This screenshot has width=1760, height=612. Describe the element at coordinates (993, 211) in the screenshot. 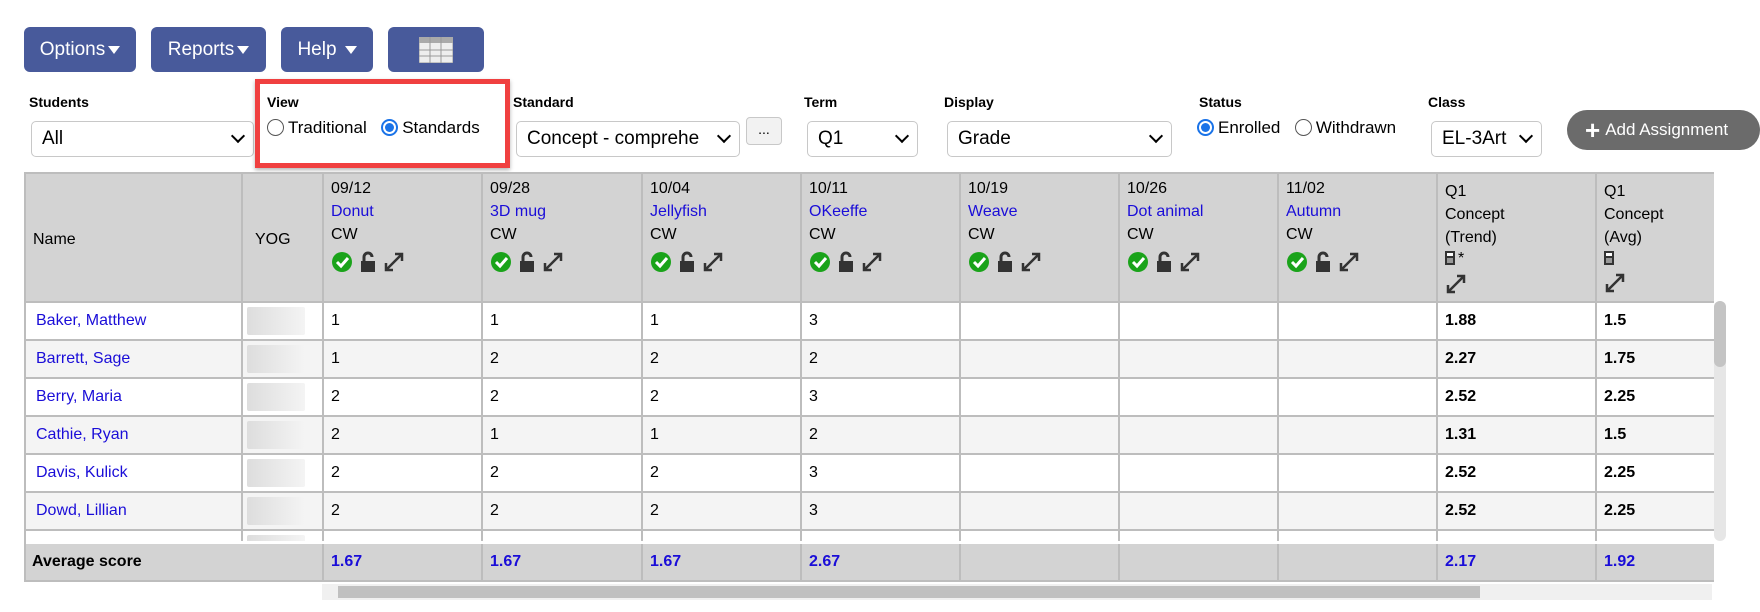

I see `assignment-title-link: Weave` at that location.